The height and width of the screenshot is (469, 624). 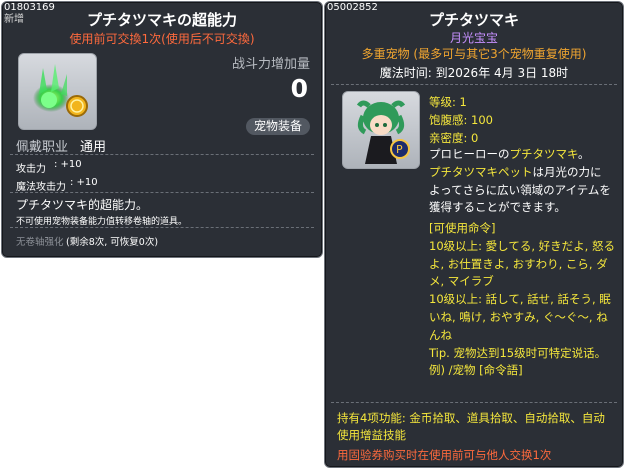 What do you see at coordinates (448, 102) in the screenshot?
I see `pet-level: 等级: 1` at bounding box center [448, 102].